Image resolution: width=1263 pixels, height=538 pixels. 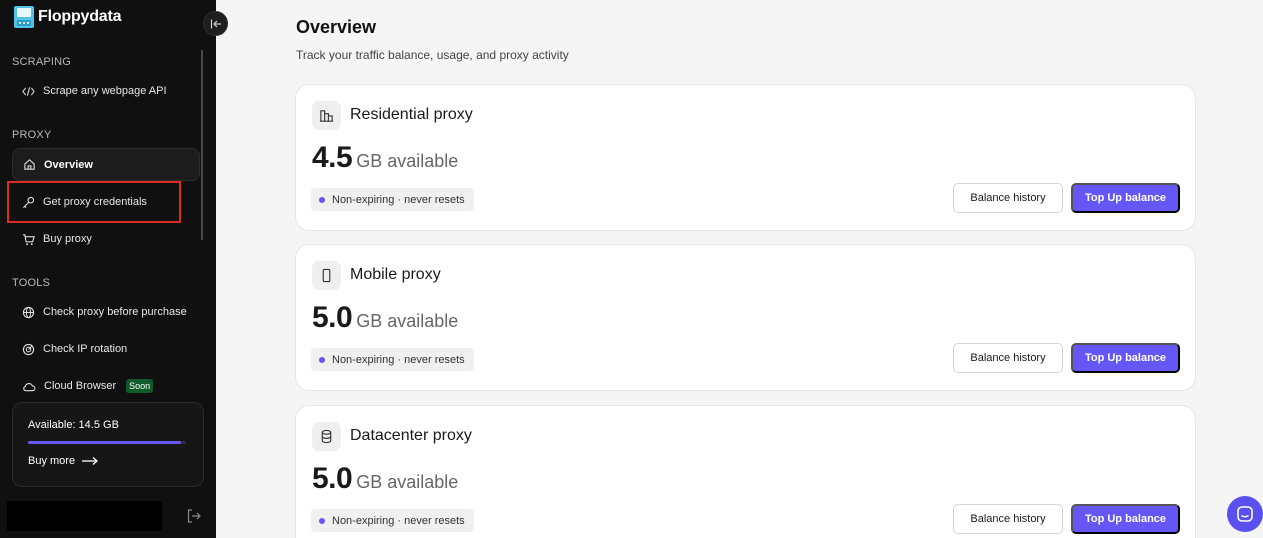 What do you see at coordinates (28, 239) in the screenshot?
I see `cart-icon` at bounding box center [28, 239].